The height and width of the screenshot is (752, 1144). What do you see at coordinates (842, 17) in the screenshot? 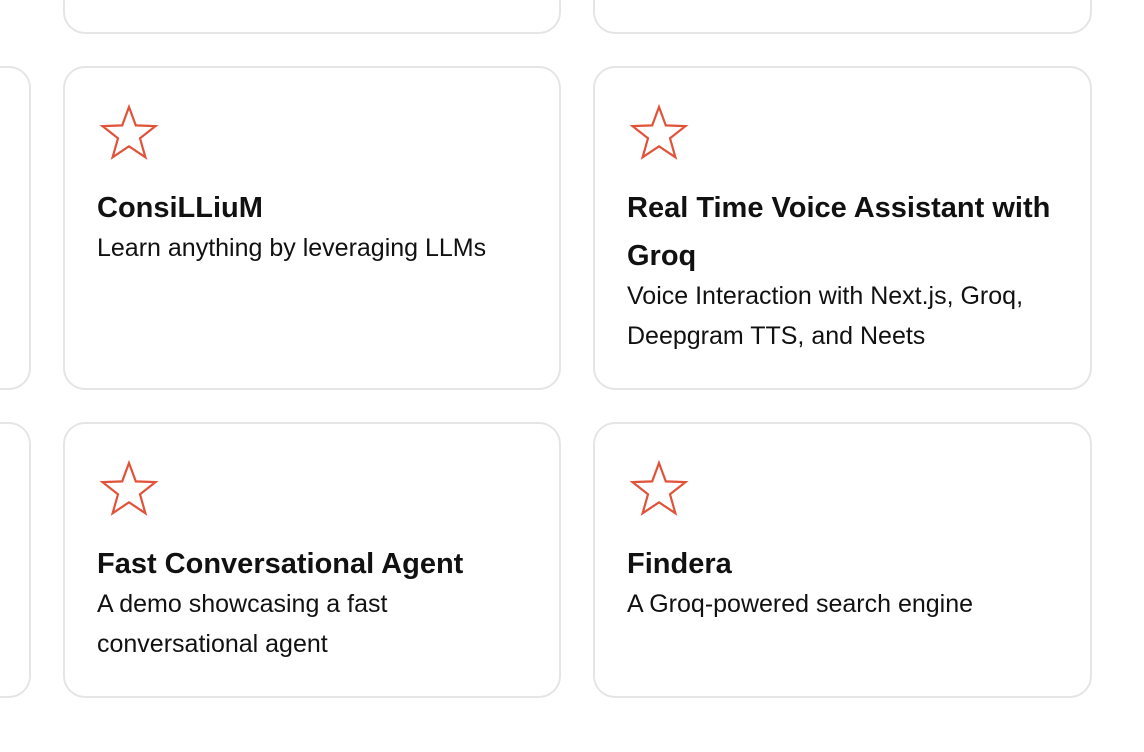
I see `app-card-partial-top-right` at bounding box center [842, 17].